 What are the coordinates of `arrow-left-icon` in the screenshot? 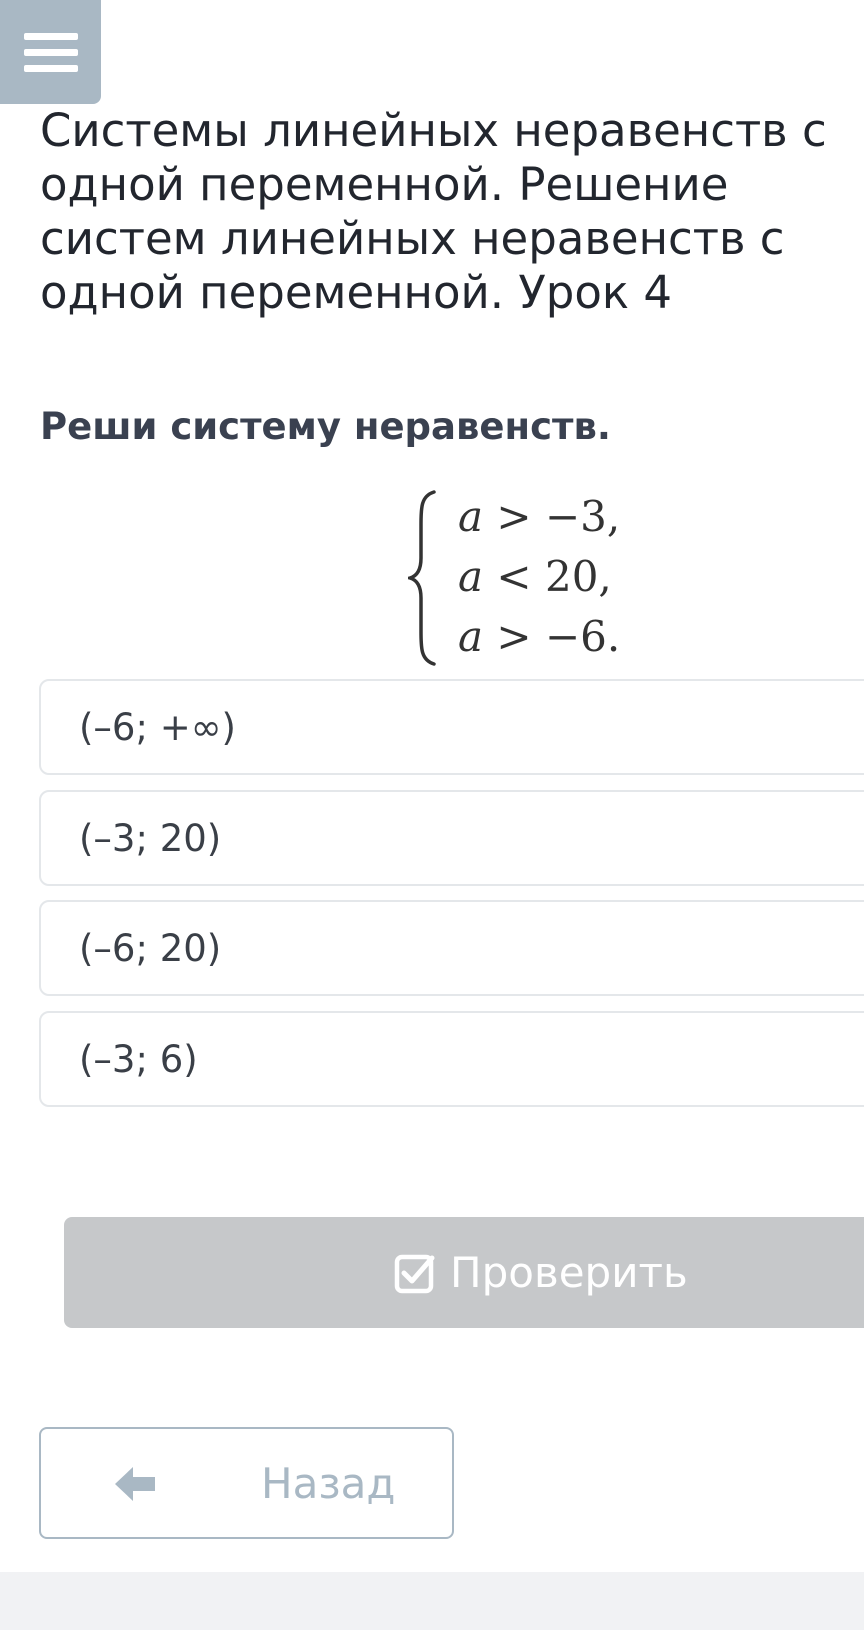 It's located at (135, 1484).